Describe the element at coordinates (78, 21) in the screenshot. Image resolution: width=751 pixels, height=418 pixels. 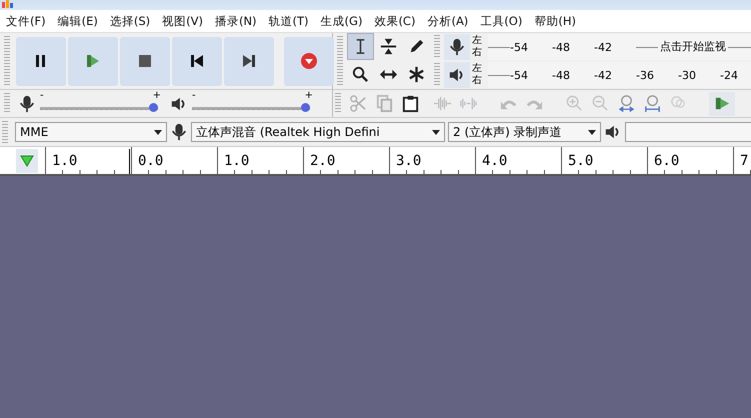
I see `menu-item: 编辑(E)` at that location.